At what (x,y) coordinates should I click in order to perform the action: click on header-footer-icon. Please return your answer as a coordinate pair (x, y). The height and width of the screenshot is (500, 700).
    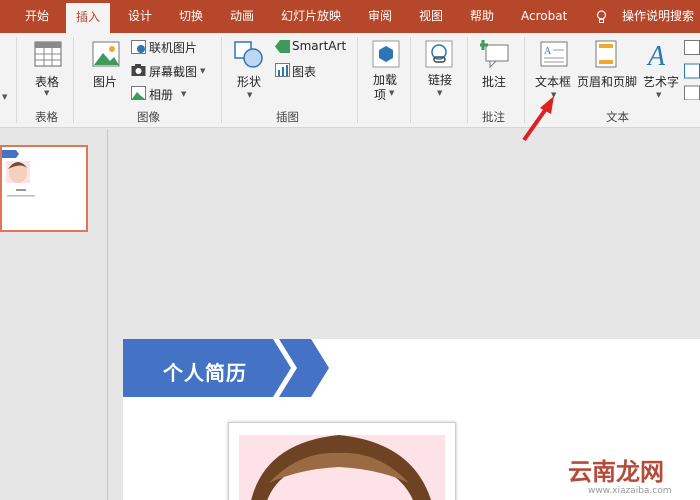
    Looking at the image, I should click on (606, 54).